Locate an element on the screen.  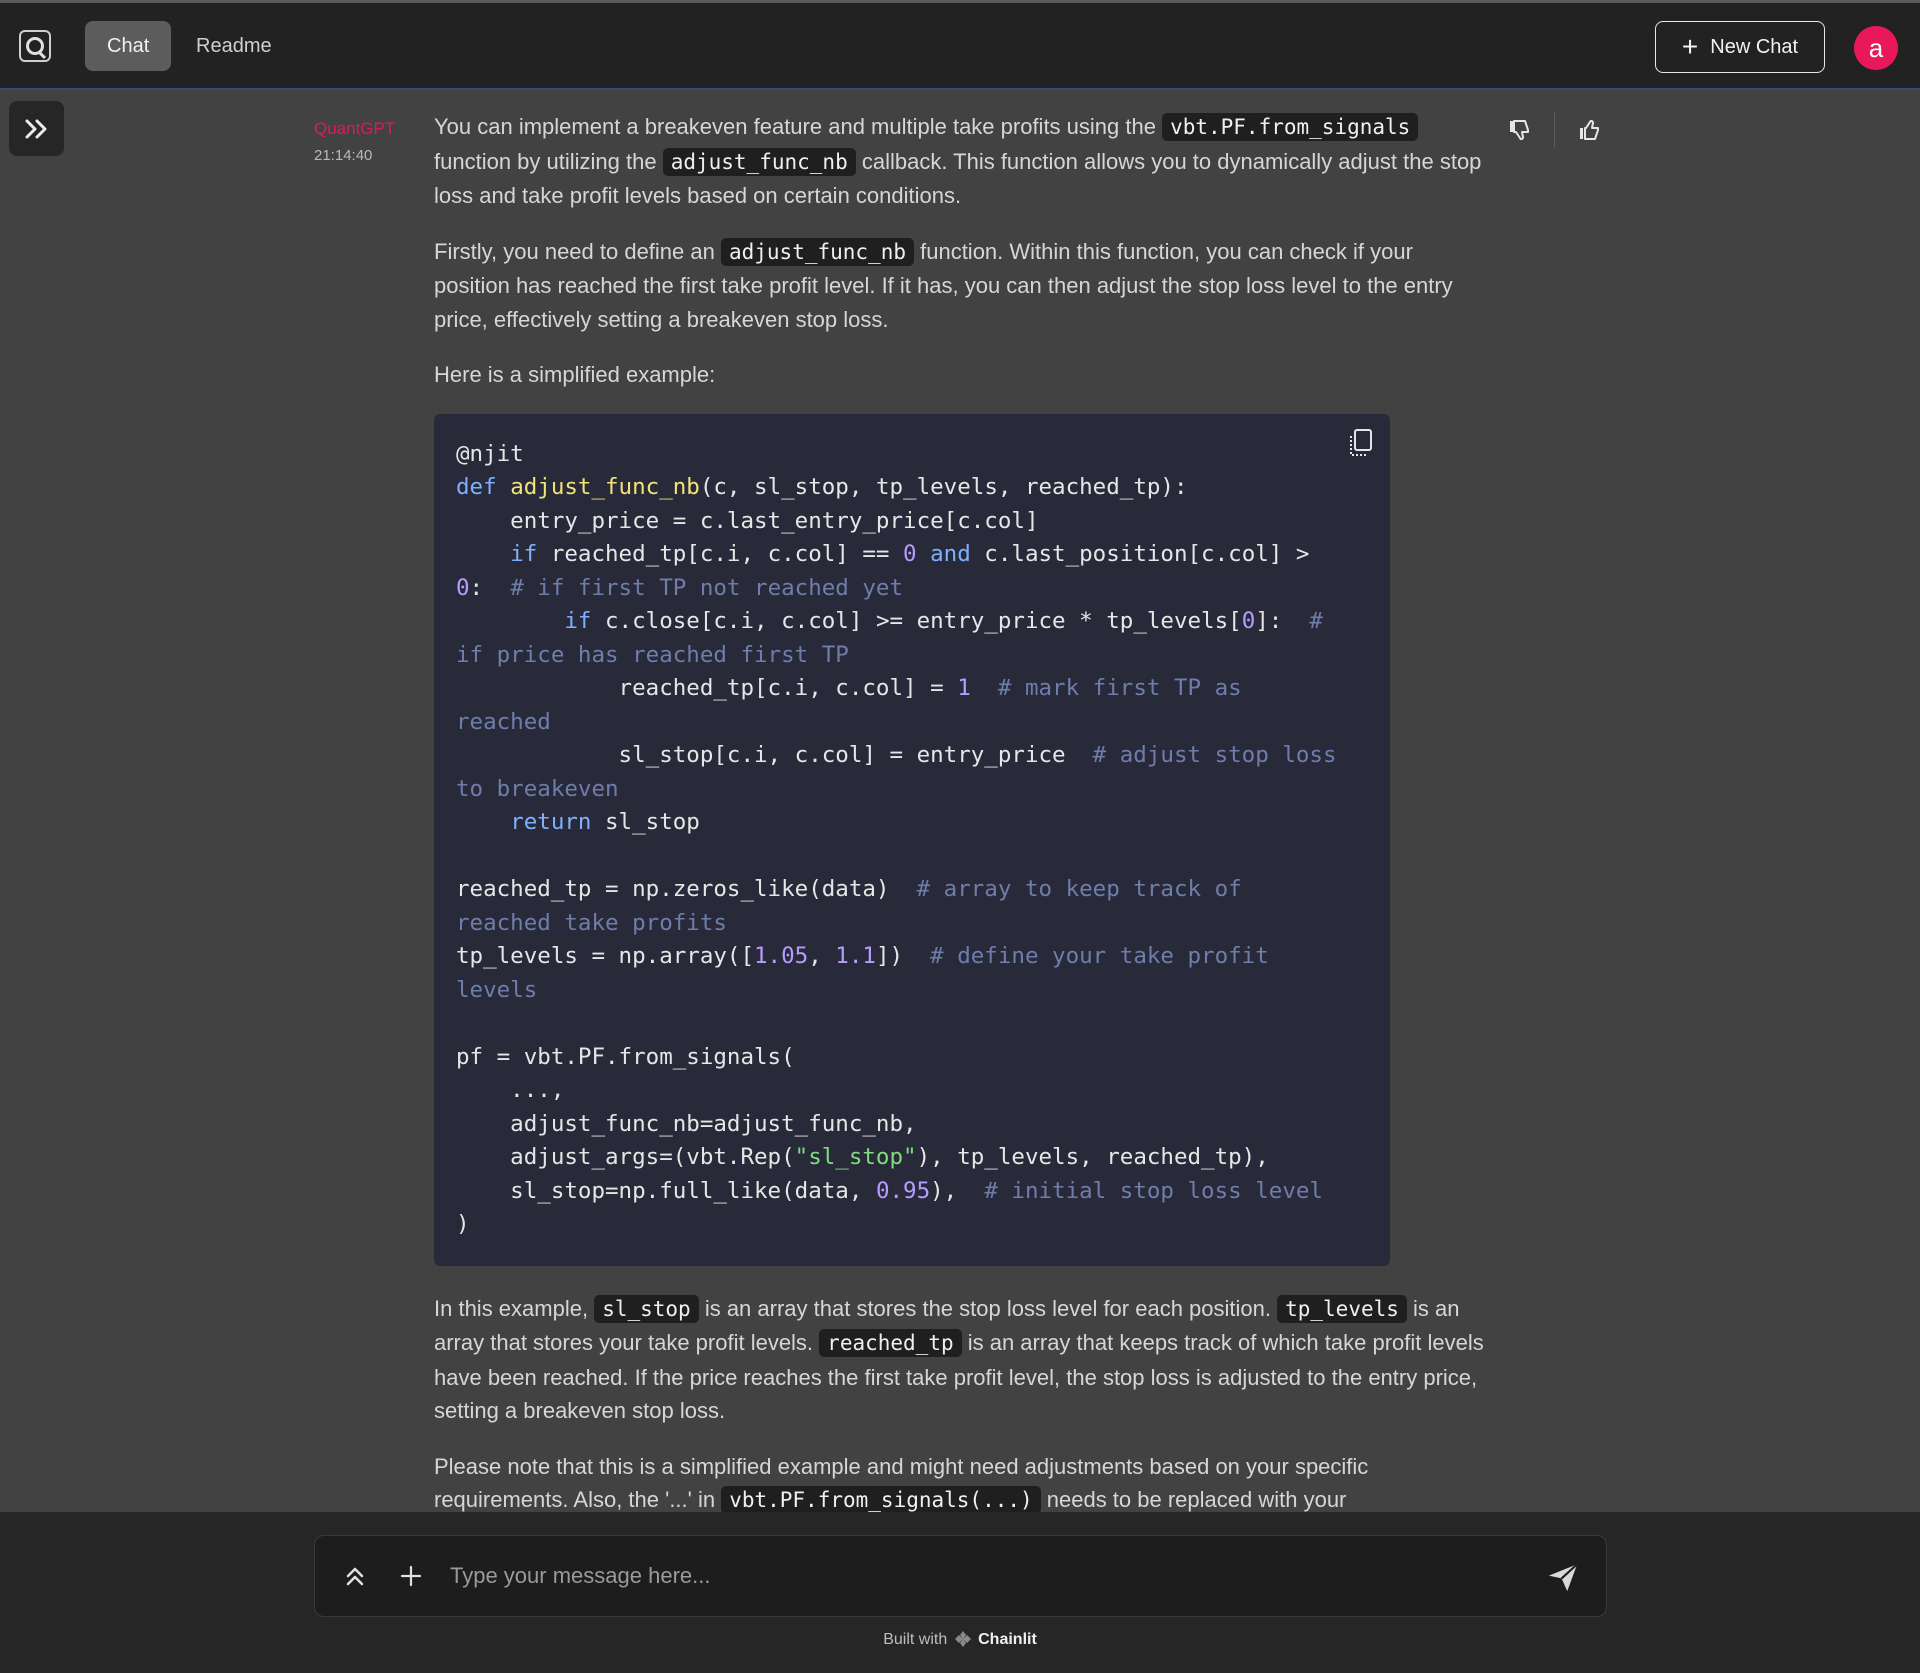
inline-code: reached_tp is located at coordinates (890, 1343).